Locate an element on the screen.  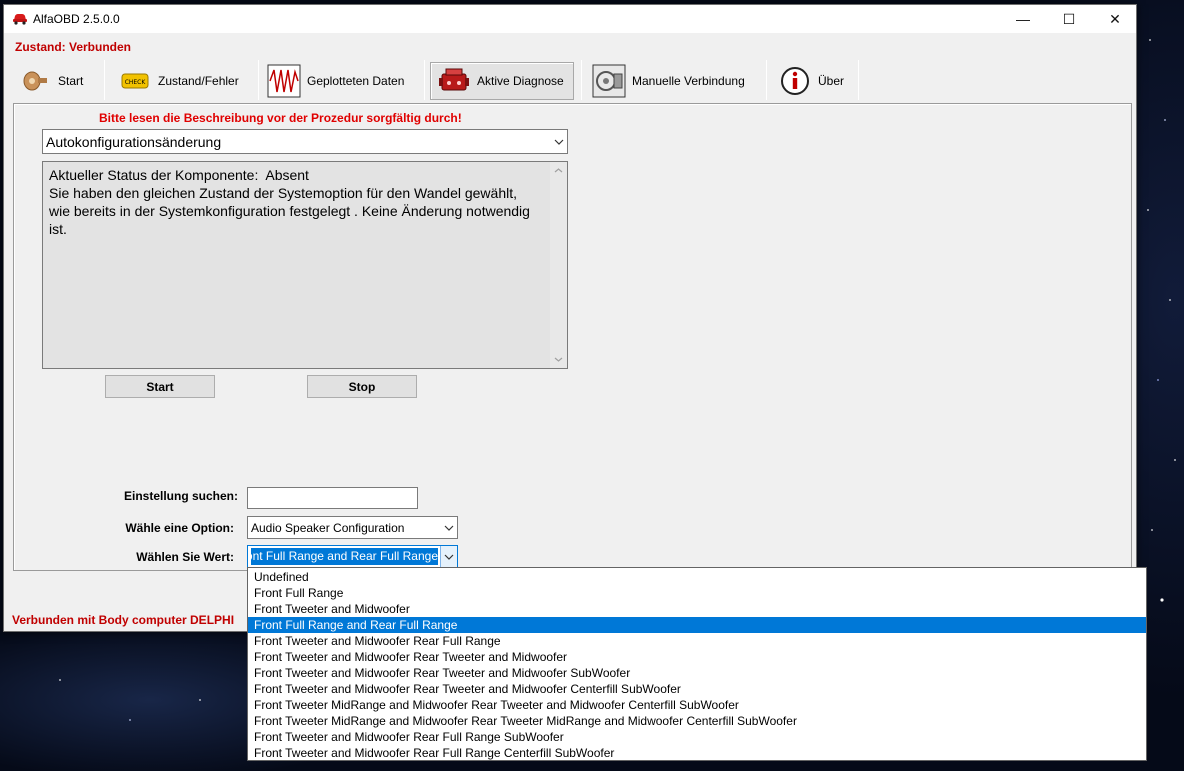
stop-button: Stop is located at coordinates (362, 386).